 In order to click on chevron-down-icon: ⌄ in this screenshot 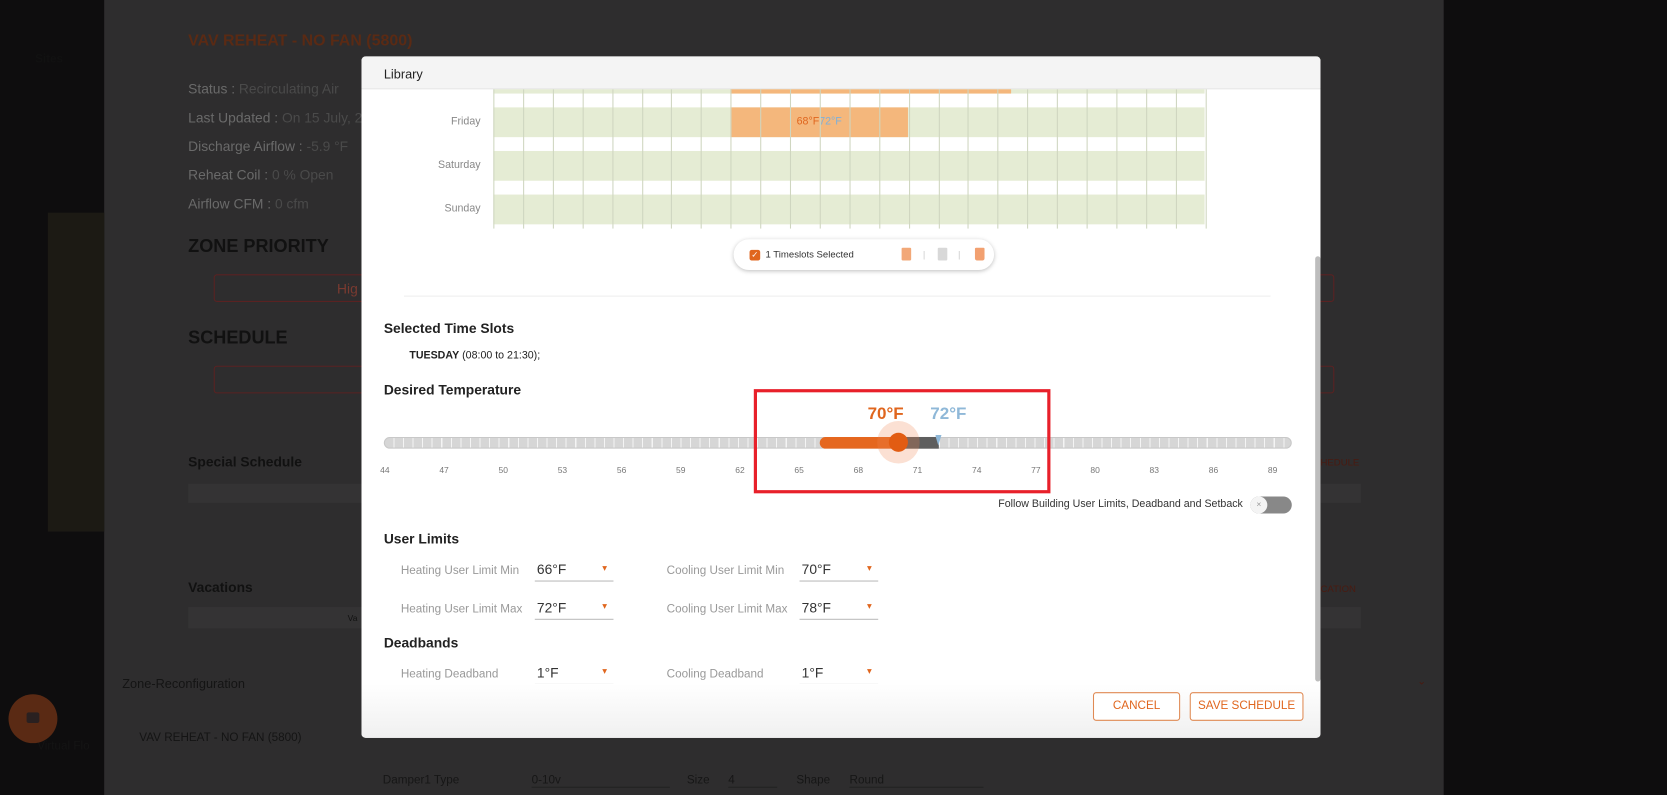, I will do `click(1421, 682)`.